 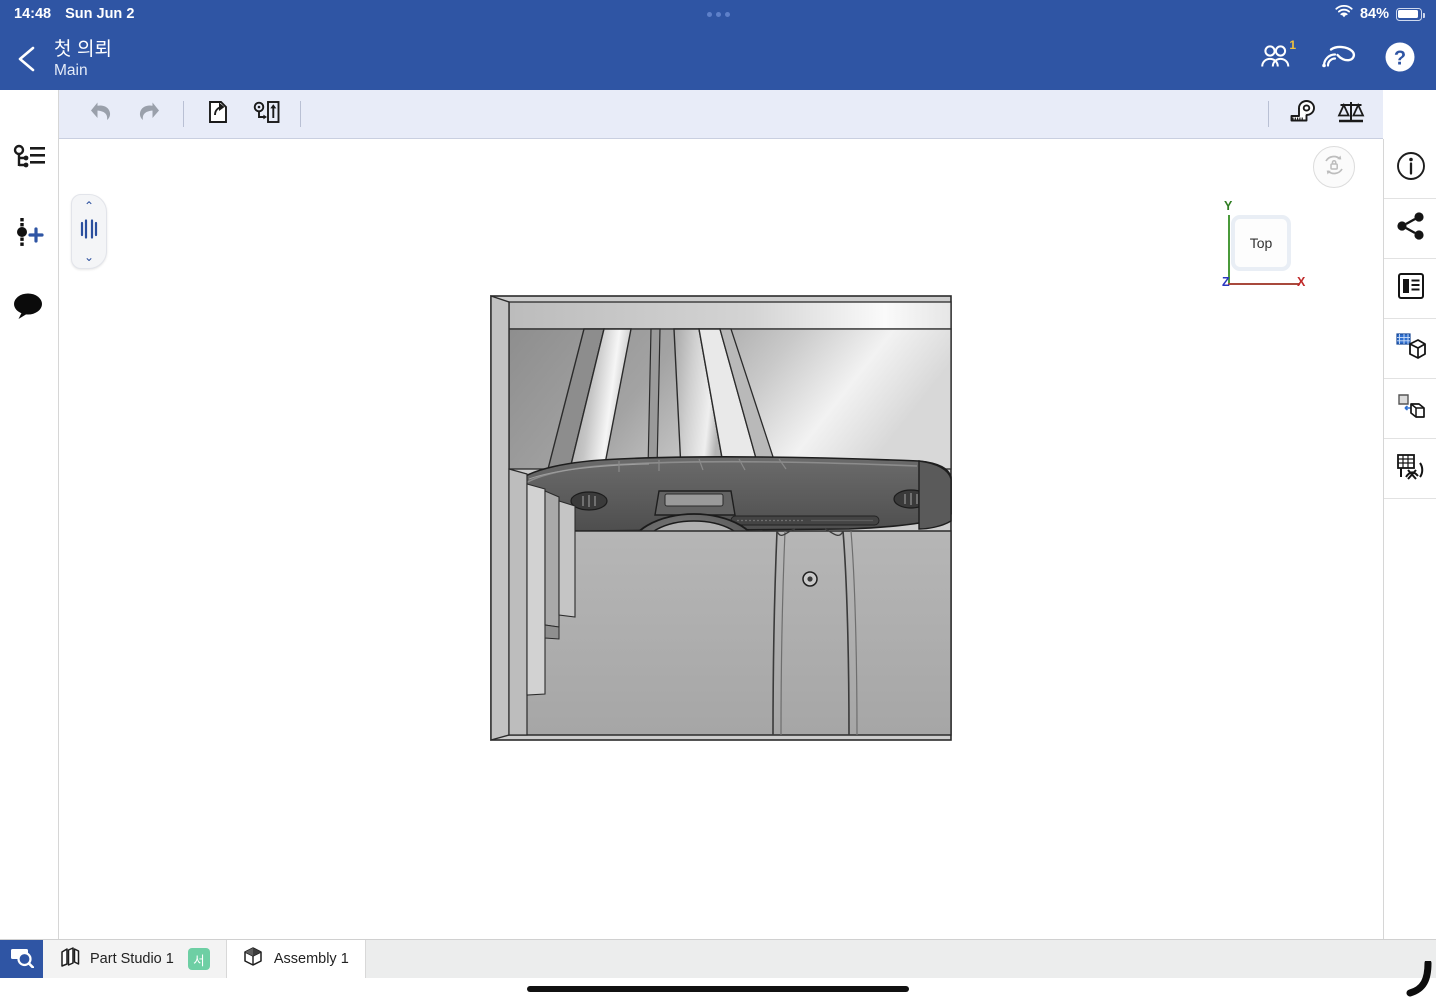 What do you see at coordinates (1264, 284) in the screenshot?
I see `axis-x-line` at bounding box center [1264, 284].